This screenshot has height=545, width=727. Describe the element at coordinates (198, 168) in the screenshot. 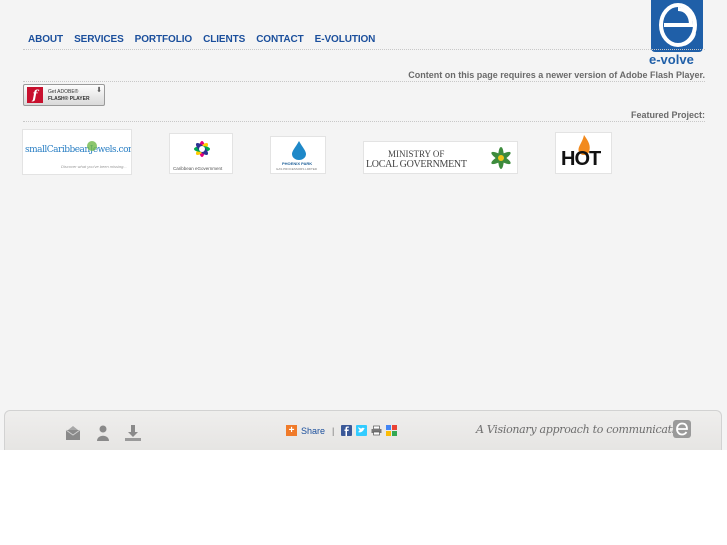

I see `client-name: Caribbean eGovernment` at that location.